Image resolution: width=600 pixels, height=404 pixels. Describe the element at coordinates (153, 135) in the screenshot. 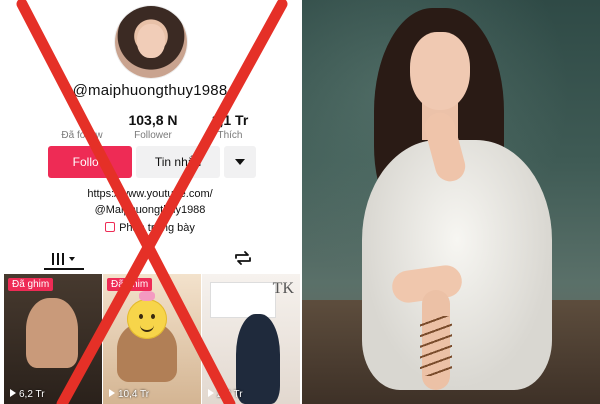

I see `stat-followers-label: Follower` at that location.